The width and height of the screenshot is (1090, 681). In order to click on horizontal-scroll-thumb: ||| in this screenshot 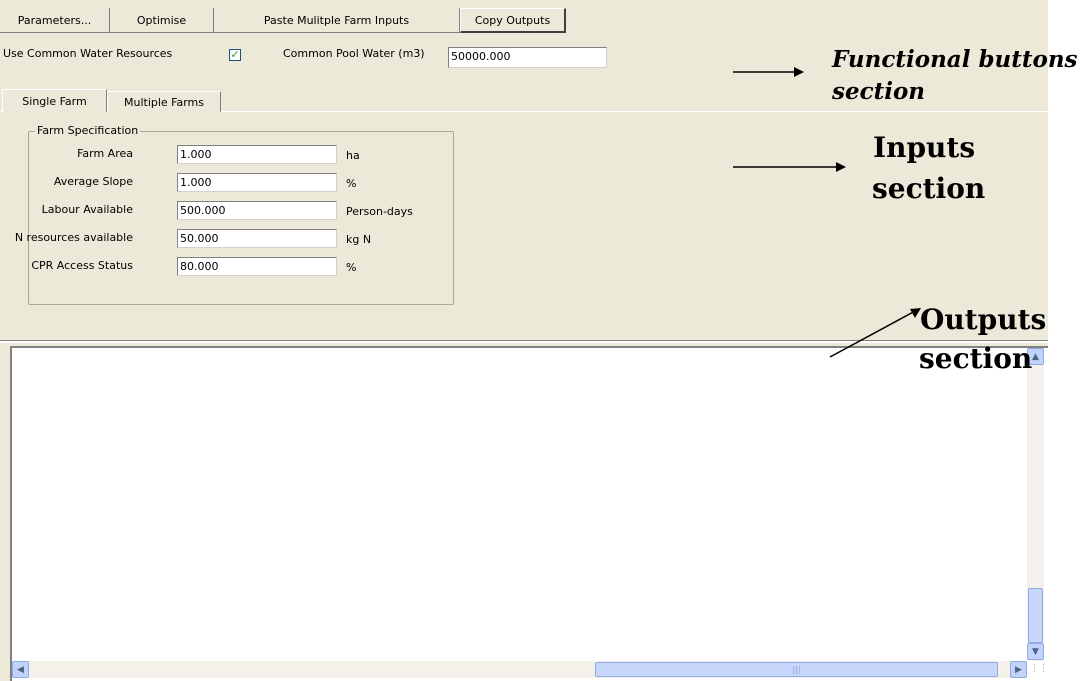, I will do `click(796, 669)`.